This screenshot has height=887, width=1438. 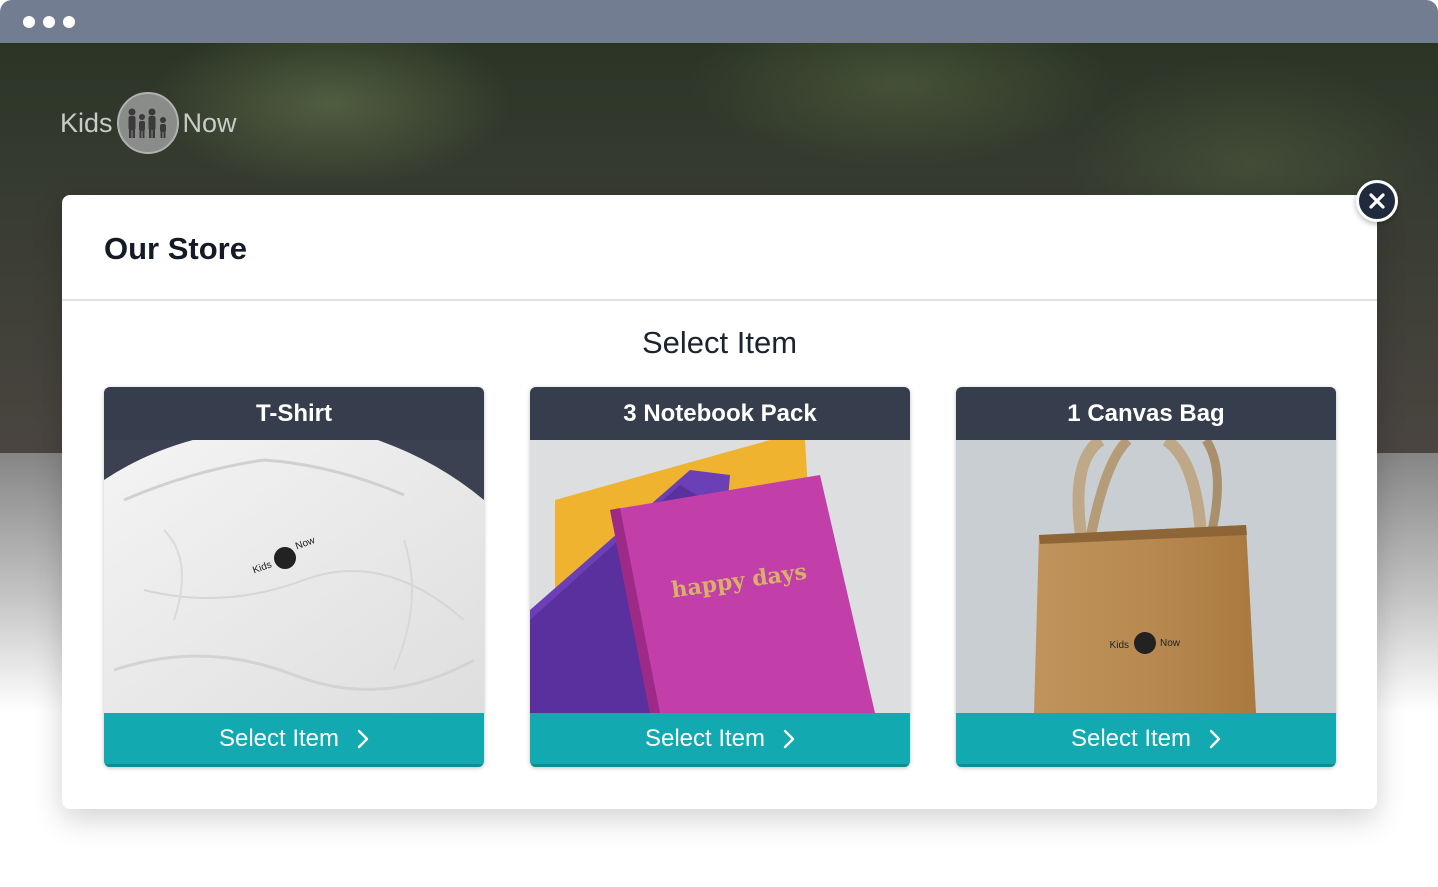 What do you see at coordinates (719, 342) in the screenshot?
I see `select-item-heading: Select Item` at bounding box center [719, 342].